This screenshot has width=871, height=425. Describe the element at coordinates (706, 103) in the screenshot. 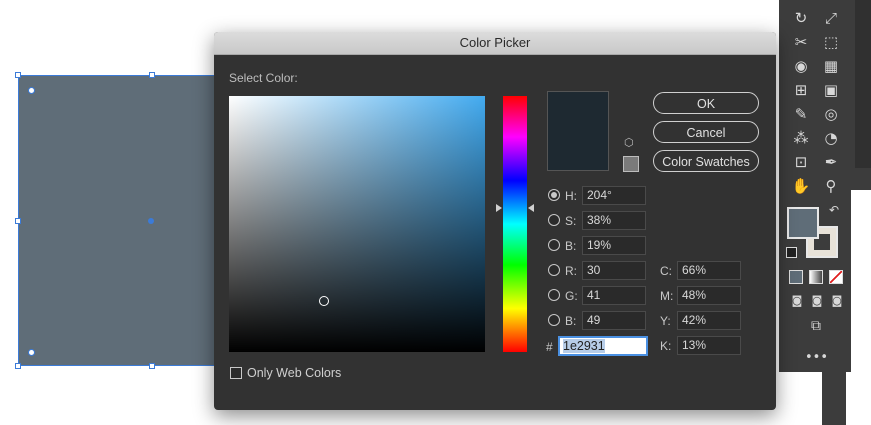

I see `ok-button: OK` at that location.